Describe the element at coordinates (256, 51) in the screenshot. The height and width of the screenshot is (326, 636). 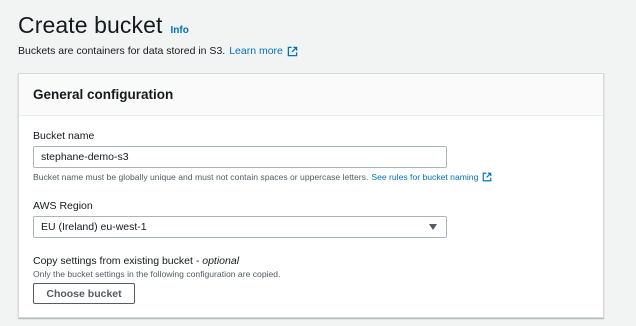
I see `learn-more-link: Learn more` at that location.